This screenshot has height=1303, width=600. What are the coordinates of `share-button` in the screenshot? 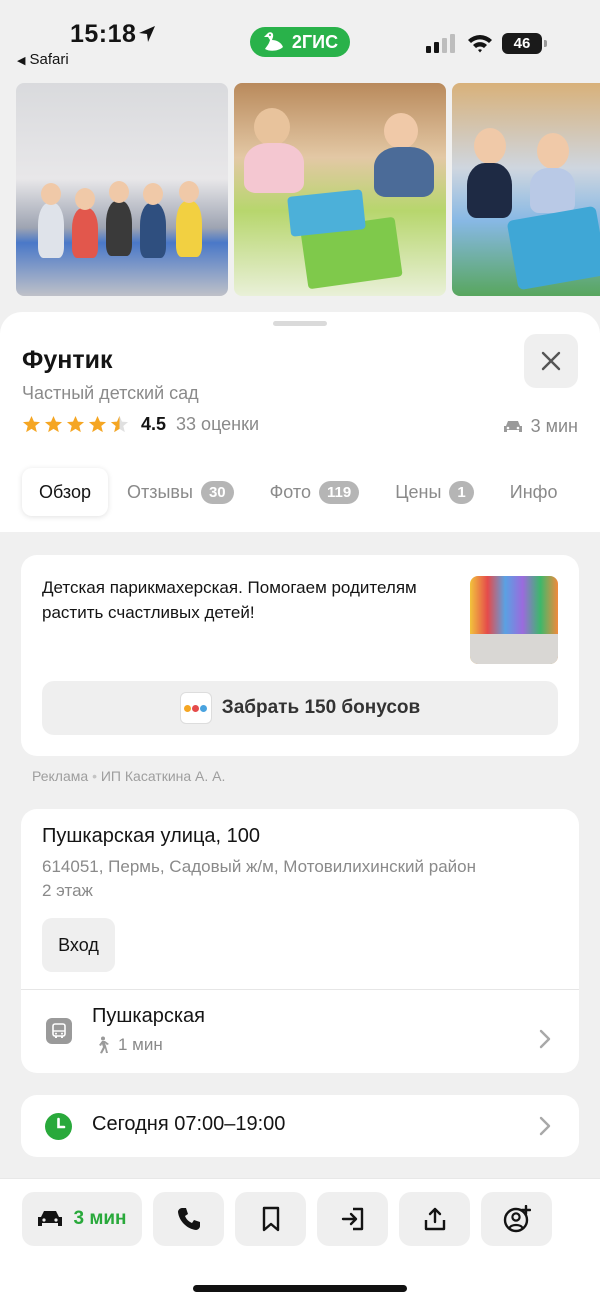 It's located at (434, 1219).